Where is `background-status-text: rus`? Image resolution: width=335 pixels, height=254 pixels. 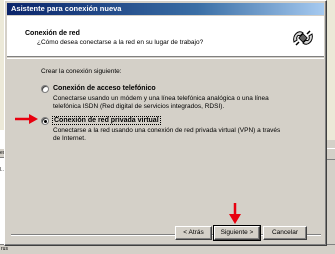
background-status-text: rus is located at coordinates (4, 249).